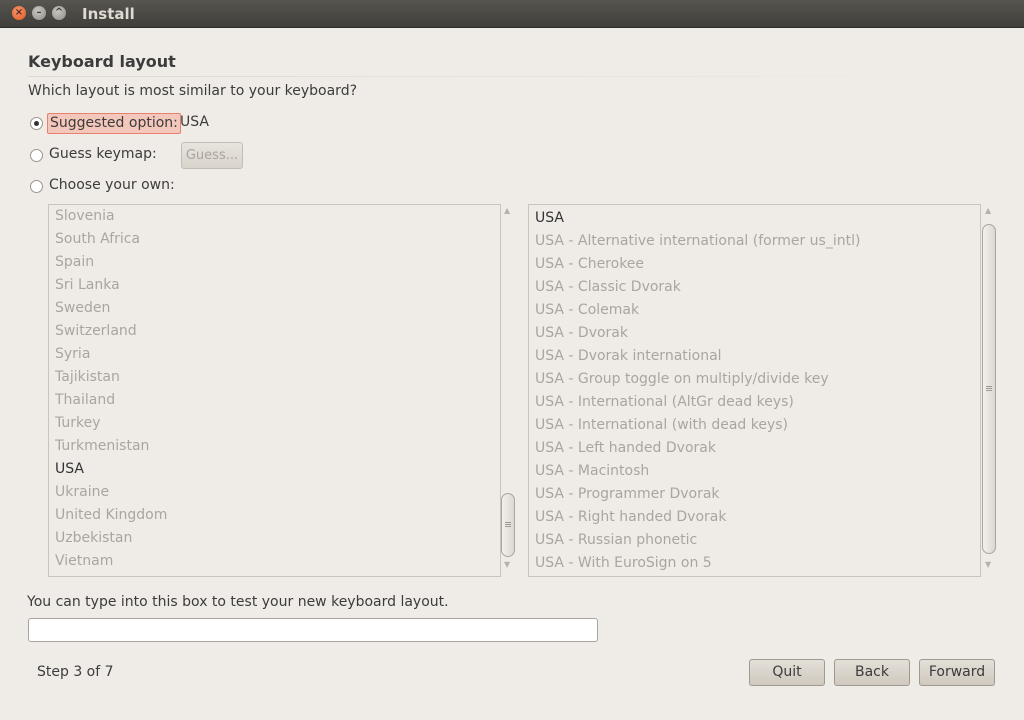  Describe the element at coordinates (754, 448) in the screenshot. I see `variant-list-item: USA - Left handed Dvorak` at that location.